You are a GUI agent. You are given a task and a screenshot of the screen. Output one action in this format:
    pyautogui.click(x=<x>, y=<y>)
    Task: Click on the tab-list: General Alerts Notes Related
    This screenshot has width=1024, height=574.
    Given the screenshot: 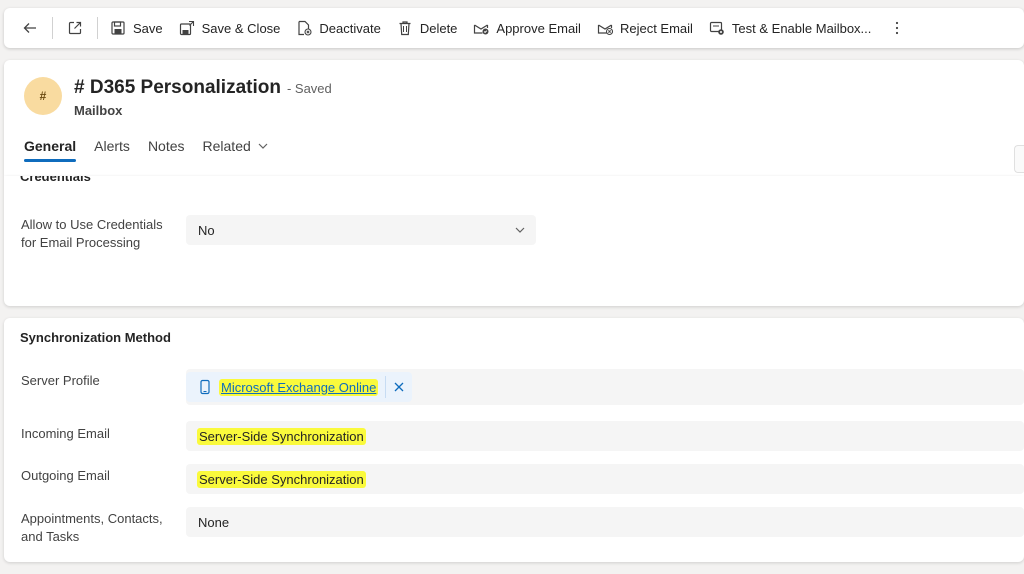 What is the action you would take?
    pyautogui.click(x=155, y=151)
    